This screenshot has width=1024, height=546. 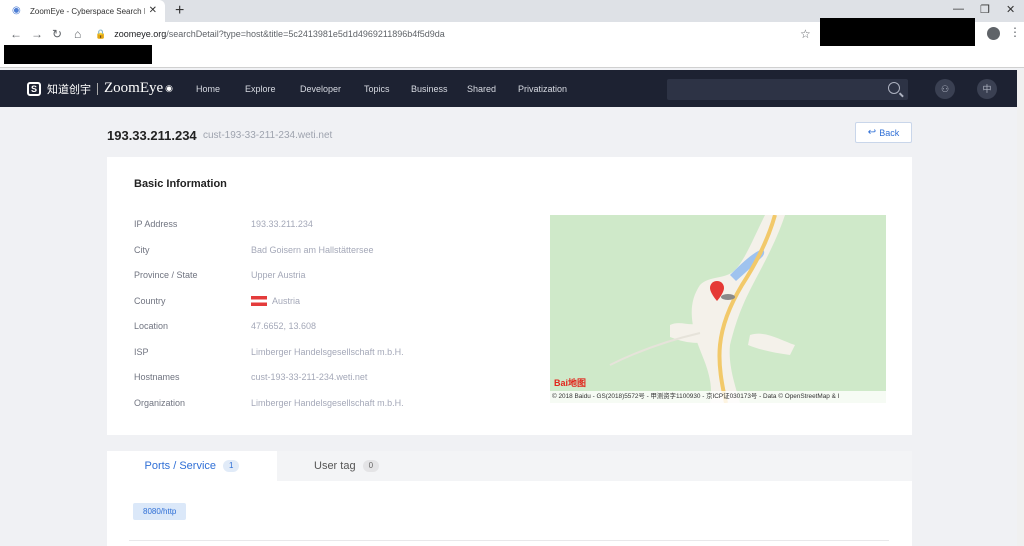 I want to click on home-icon: ⌂, so click(x=77, y=34).